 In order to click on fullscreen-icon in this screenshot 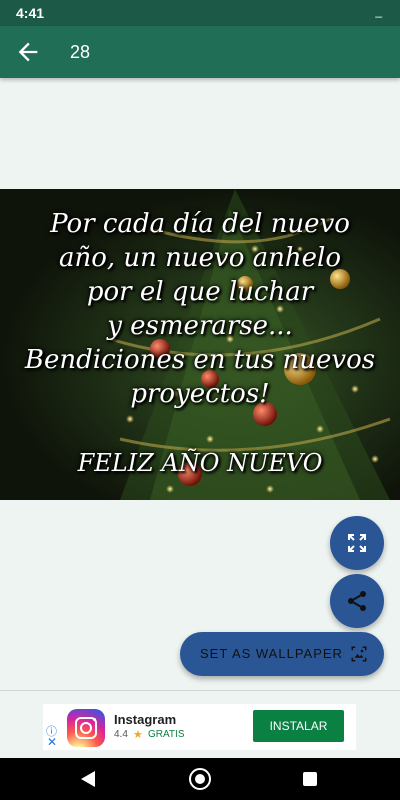, I will do `click(357, 543)`.